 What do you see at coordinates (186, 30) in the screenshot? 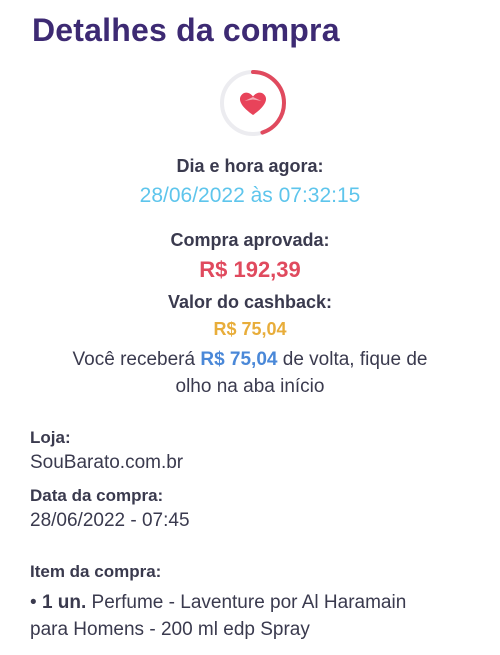
I see `page-title: Detalhes da compra` at bounding box center [186, 30].